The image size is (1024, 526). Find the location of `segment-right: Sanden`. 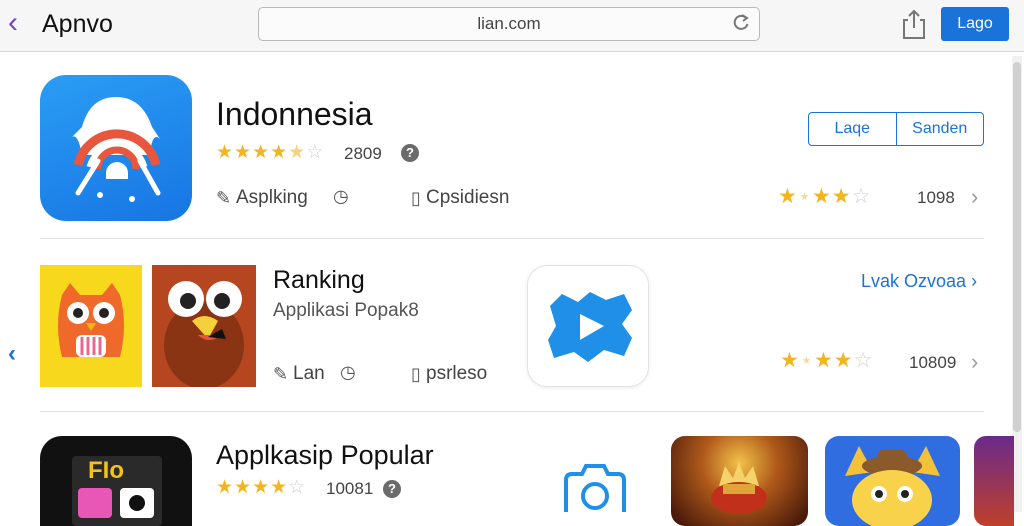

segment-right: Sanden is located at coordinates (939, 129).